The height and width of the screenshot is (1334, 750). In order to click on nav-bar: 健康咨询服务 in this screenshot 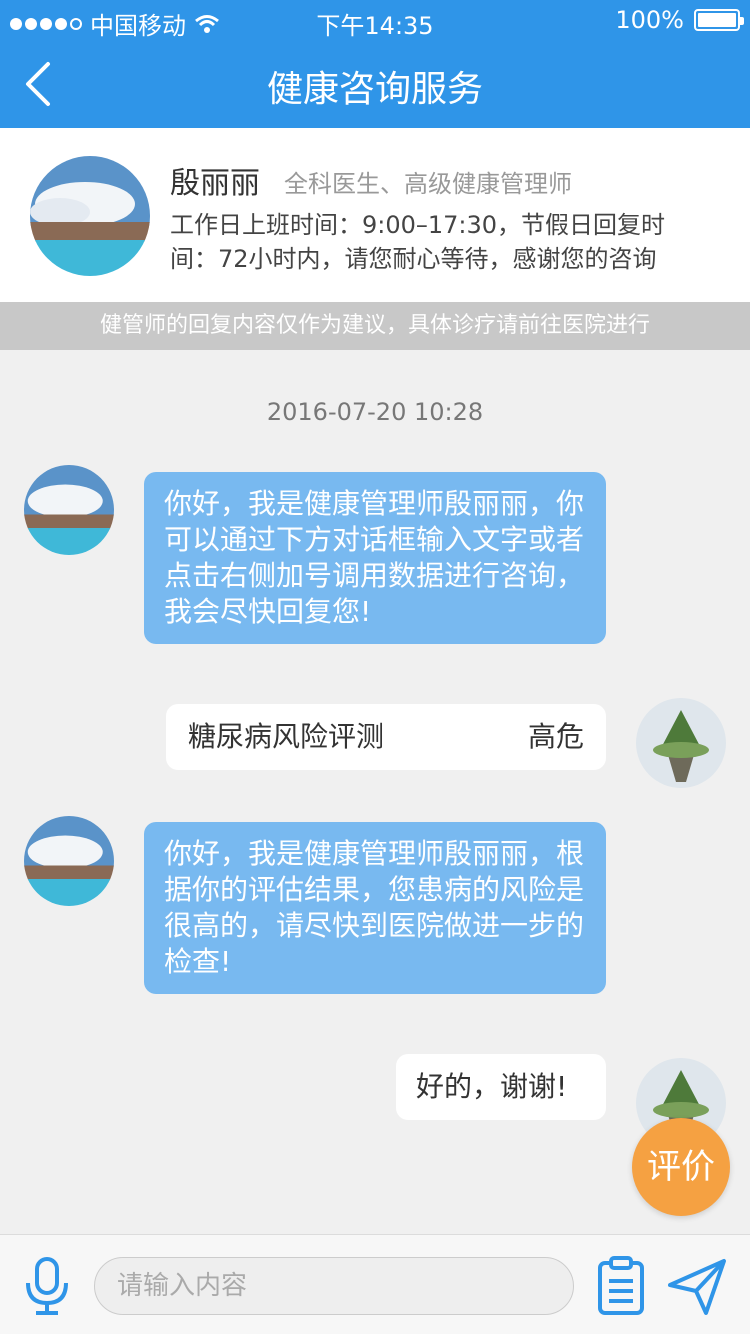, I will do `click(375, 84)`.